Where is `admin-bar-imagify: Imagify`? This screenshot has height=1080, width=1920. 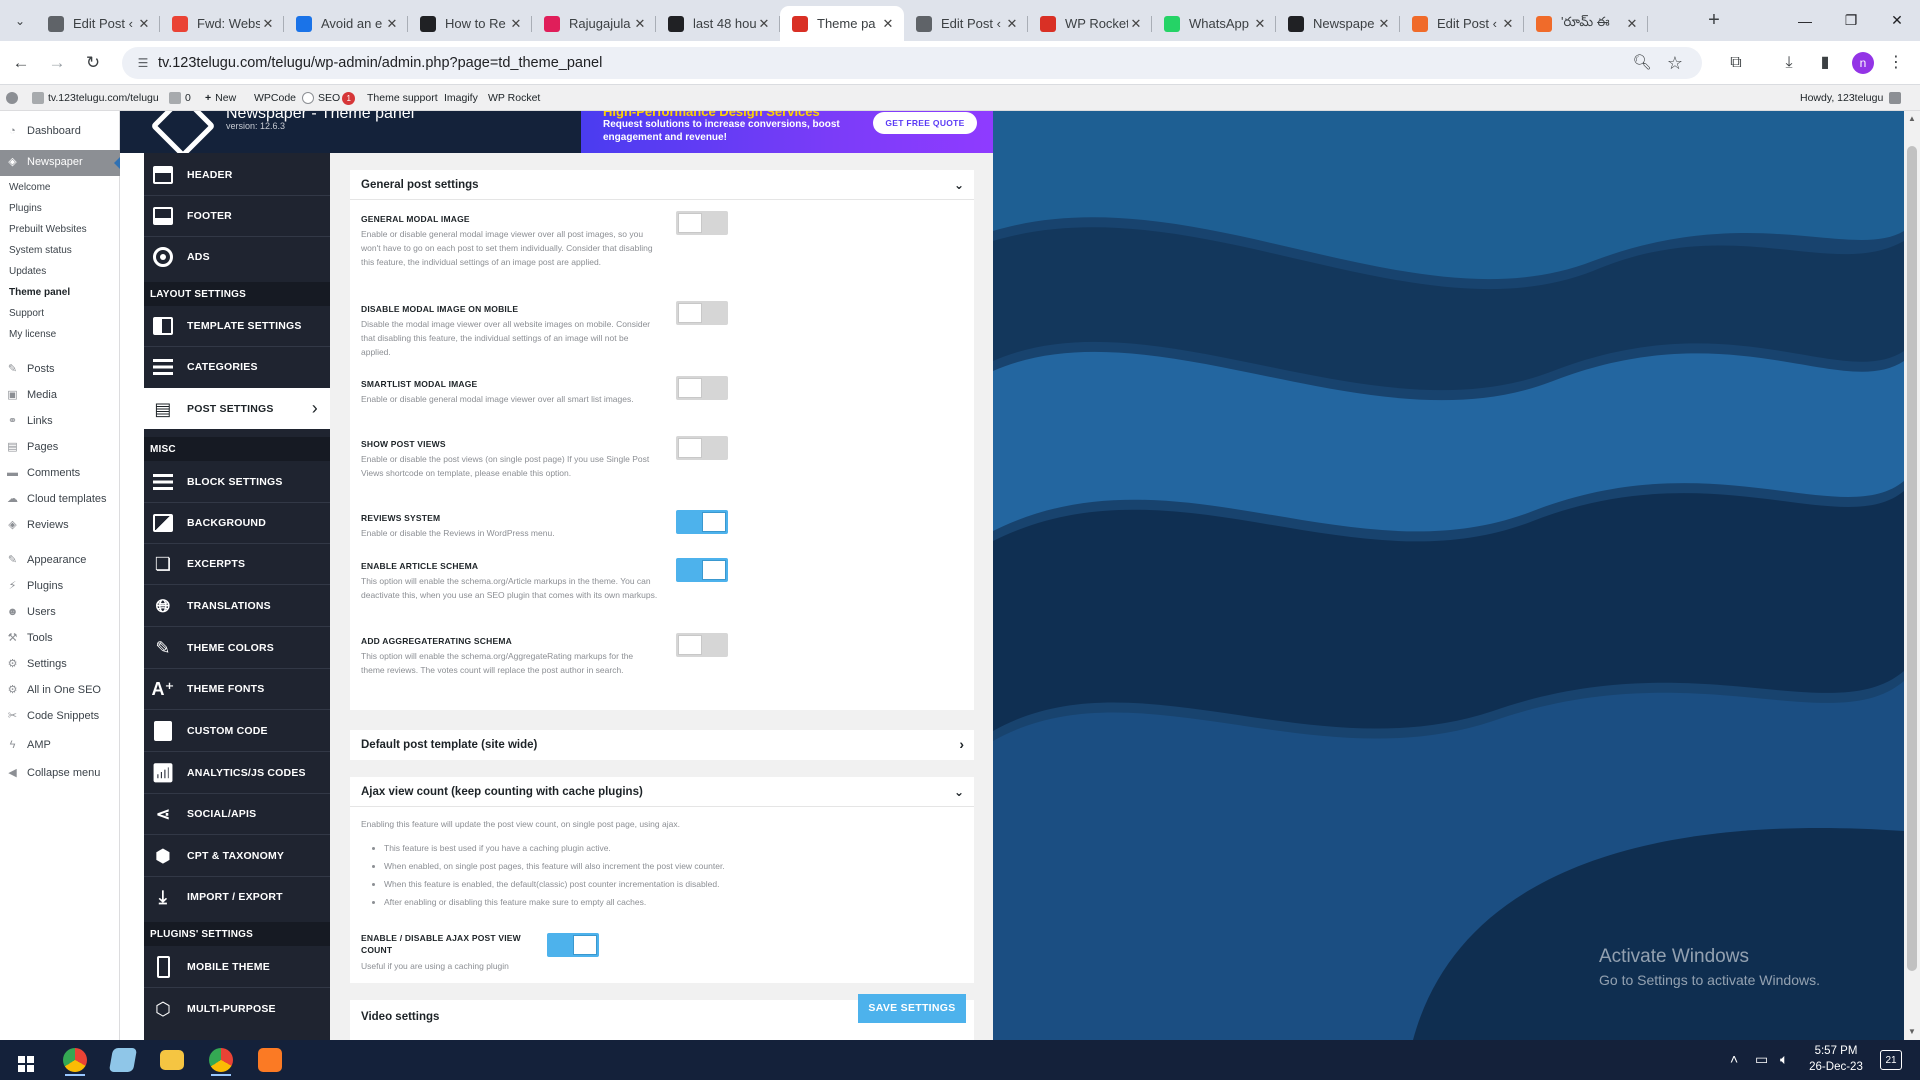 admin-bar-imagify: Imagify is located at coordinates (461, 98).